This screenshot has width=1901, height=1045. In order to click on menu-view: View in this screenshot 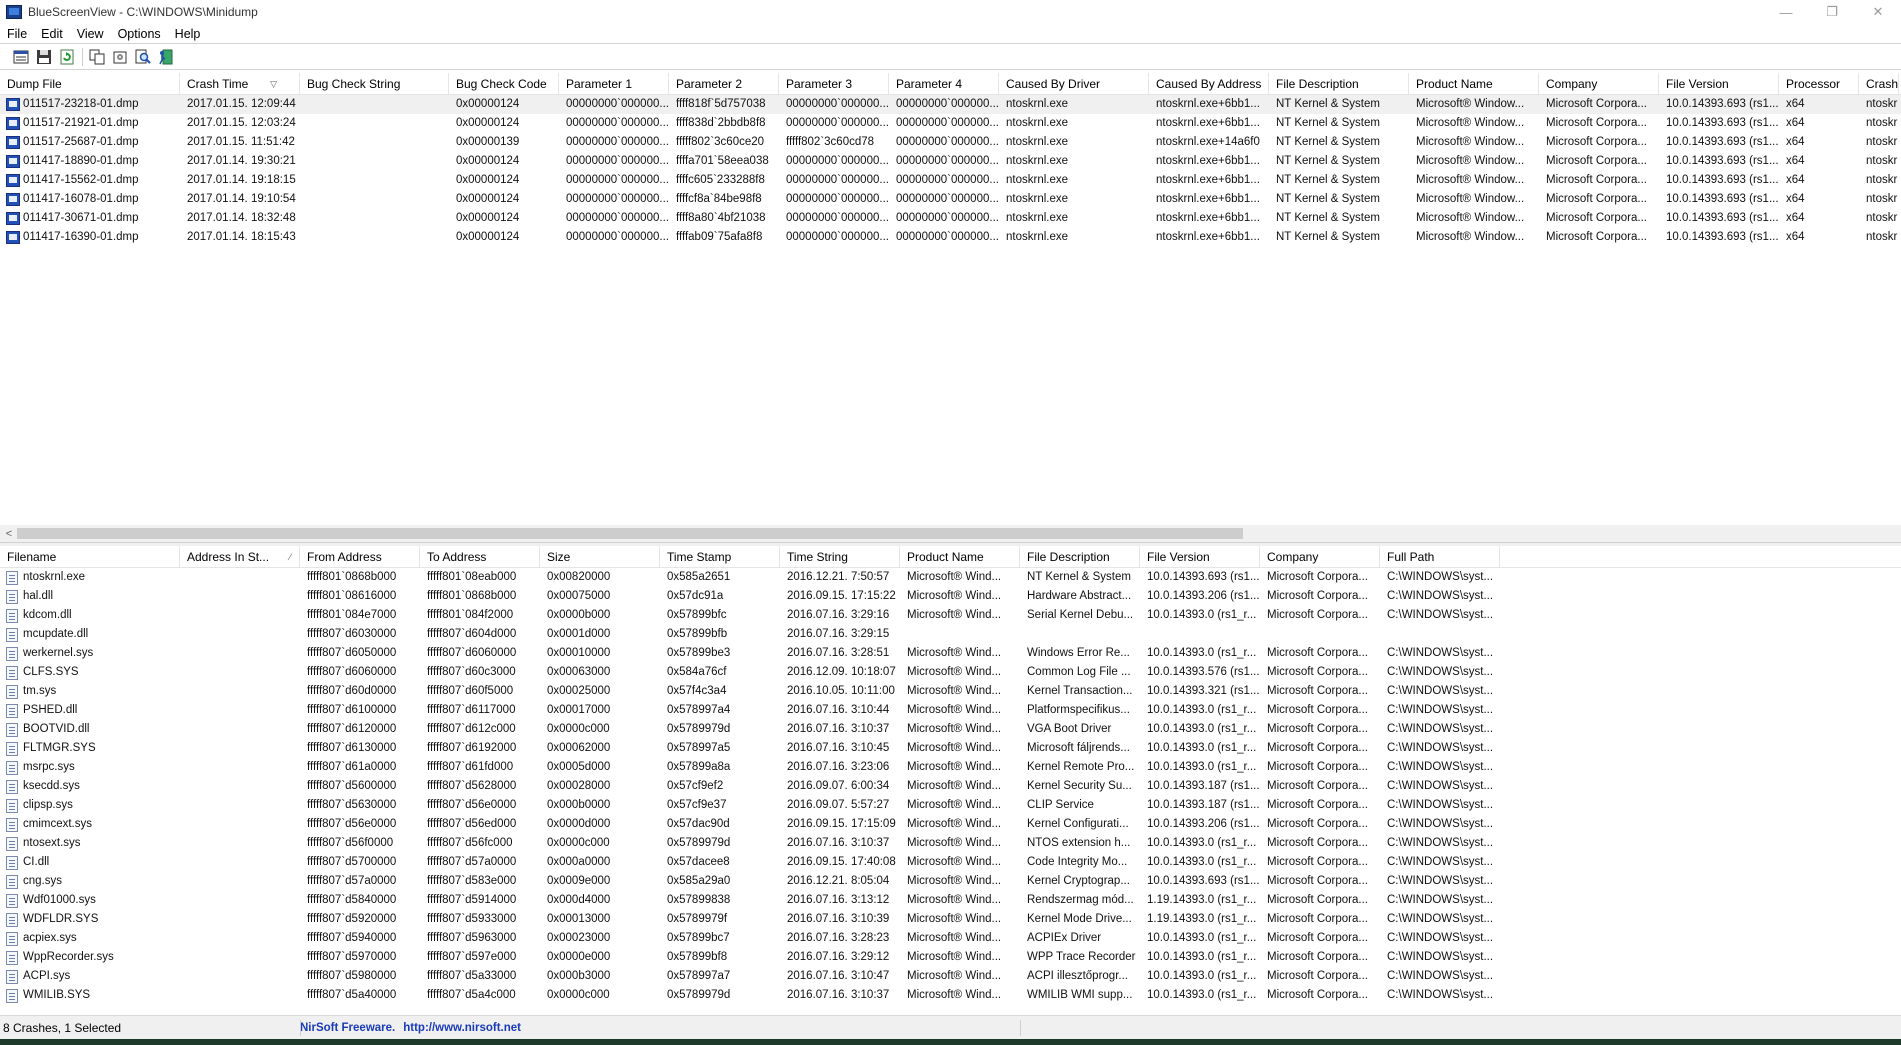, I will do `click(90, 34)`.